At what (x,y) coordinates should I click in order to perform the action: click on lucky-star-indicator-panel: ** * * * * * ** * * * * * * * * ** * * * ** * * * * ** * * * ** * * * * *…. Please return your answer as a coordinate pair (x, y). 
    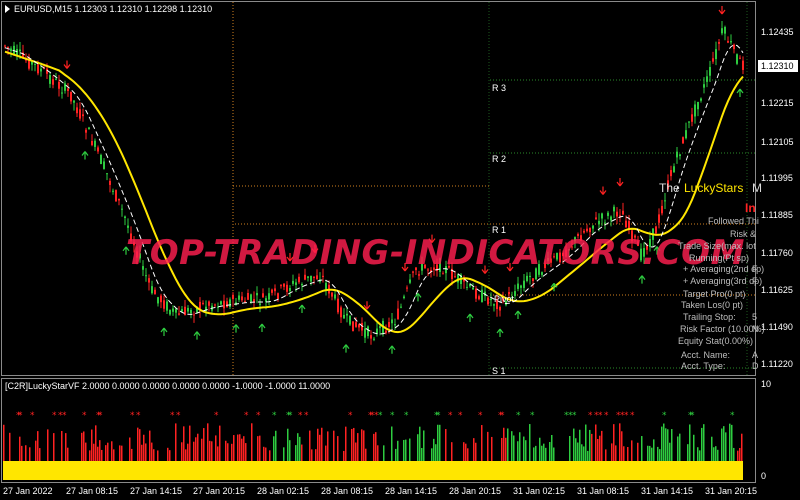
    Looking at the image, I should click on (373, 445).